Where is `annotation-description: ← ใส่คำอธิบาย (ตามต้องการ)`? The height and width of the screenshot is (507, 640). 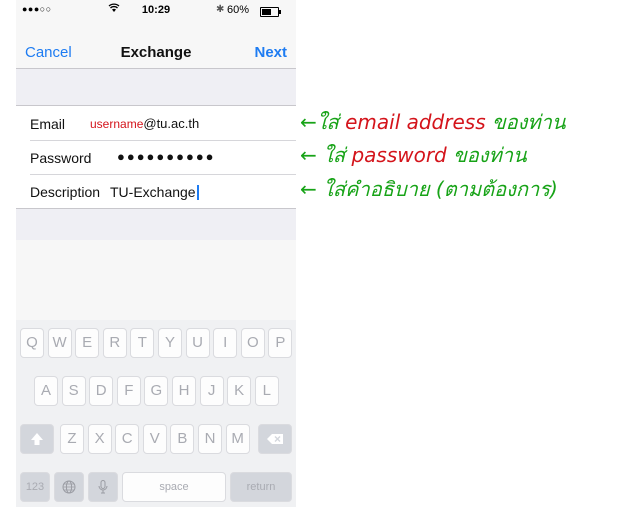 annotation-description: ← ใส่คำอธิบาย (ตามต้องการ) is located at coordinates (429, 189).